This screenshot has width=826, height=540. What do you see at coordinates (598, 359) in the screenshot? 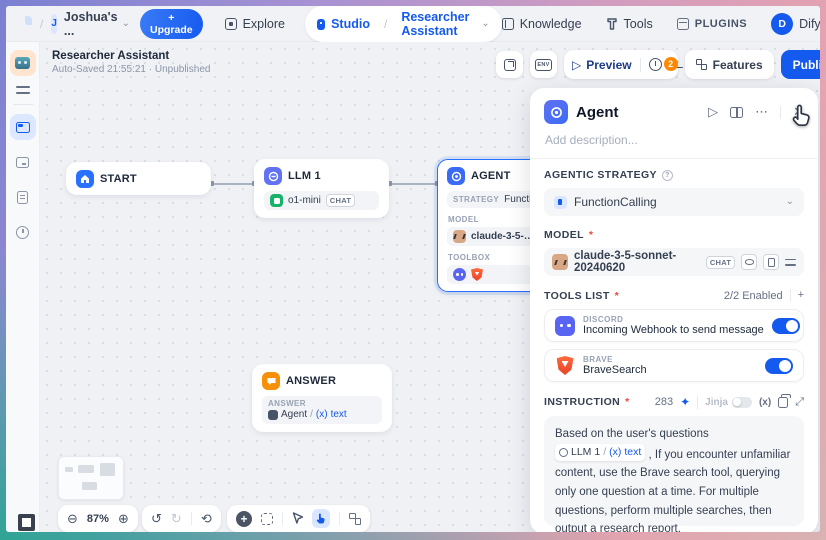
I see `tool-provider: BRAVE` at bounding box center [598, 359].